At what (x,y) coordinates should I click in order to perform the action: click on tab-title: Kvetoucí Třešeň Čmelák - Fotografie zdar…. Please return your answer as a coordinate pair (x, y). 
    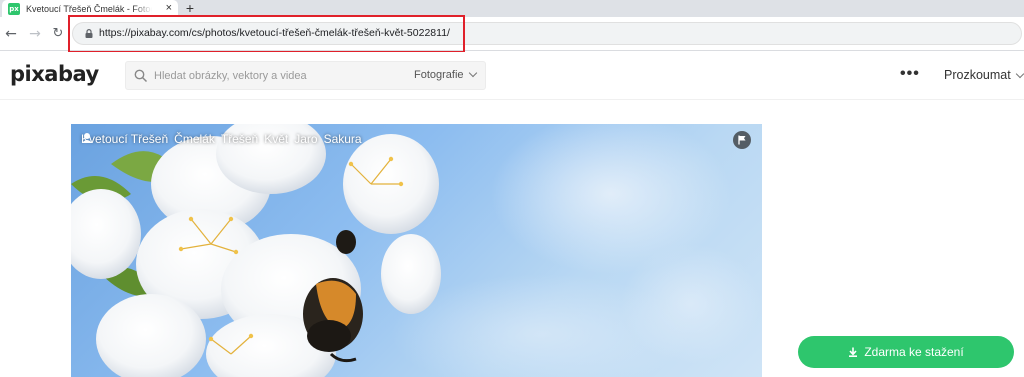
    Looking at the image, I should click on (89, 8).